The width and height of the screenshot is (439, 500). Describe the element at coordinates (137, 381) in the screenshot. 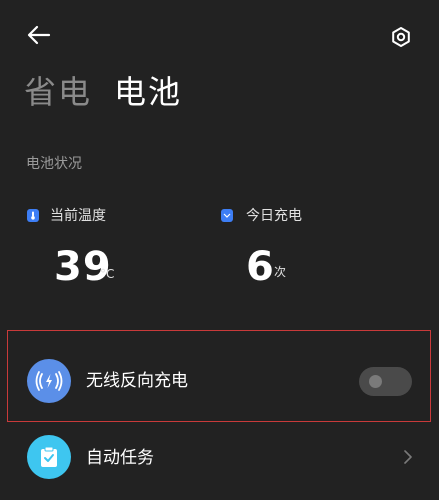

I see `wireless-reverse-charging-label: 无线反向充电` at that location.